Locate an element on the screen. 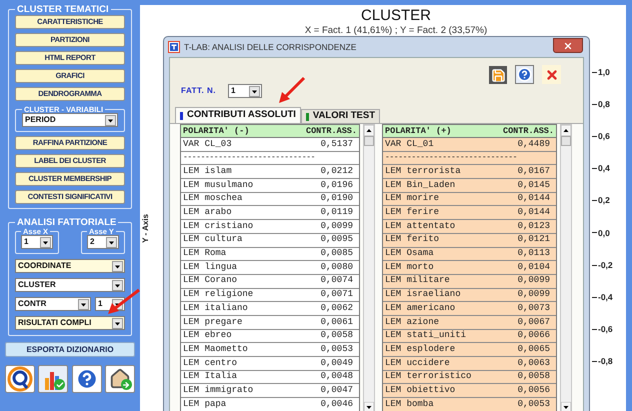  table-cell-text: LEM cultura is located at coordinates (212, 239).